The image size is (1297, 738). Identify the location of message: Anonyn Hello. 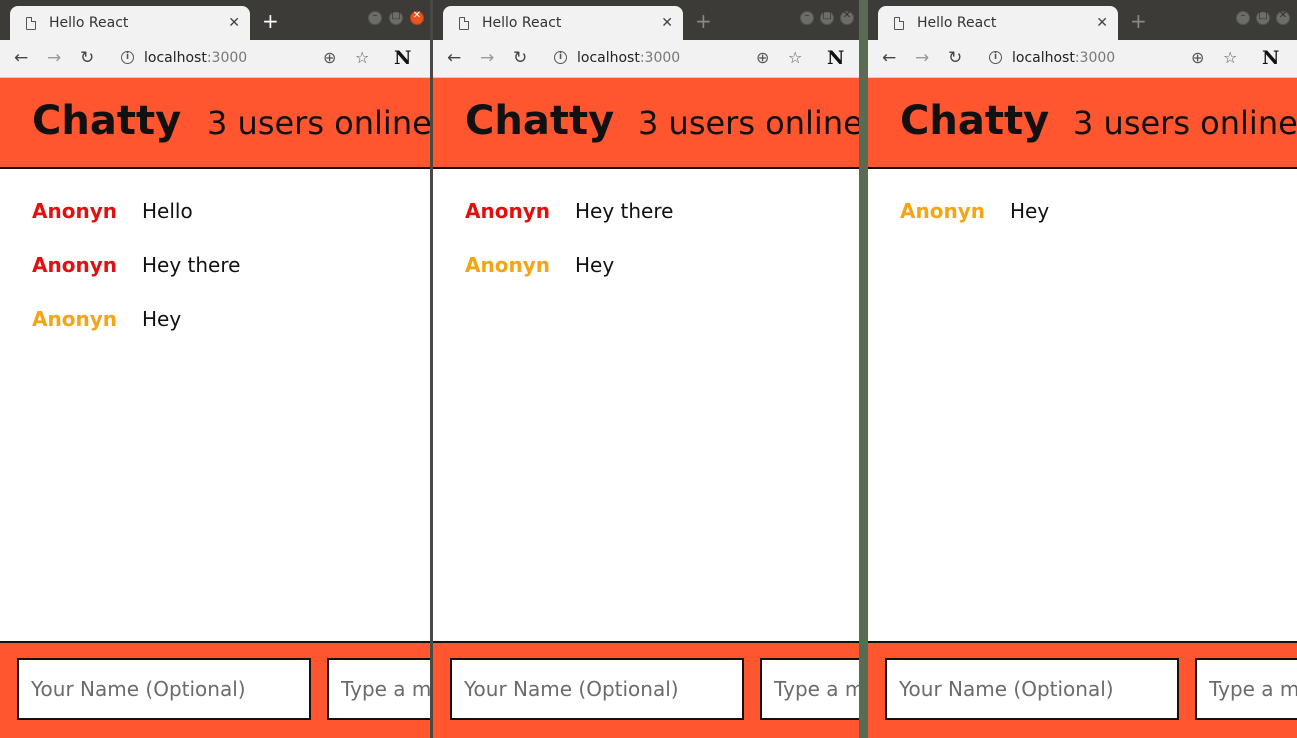
(112, 211).